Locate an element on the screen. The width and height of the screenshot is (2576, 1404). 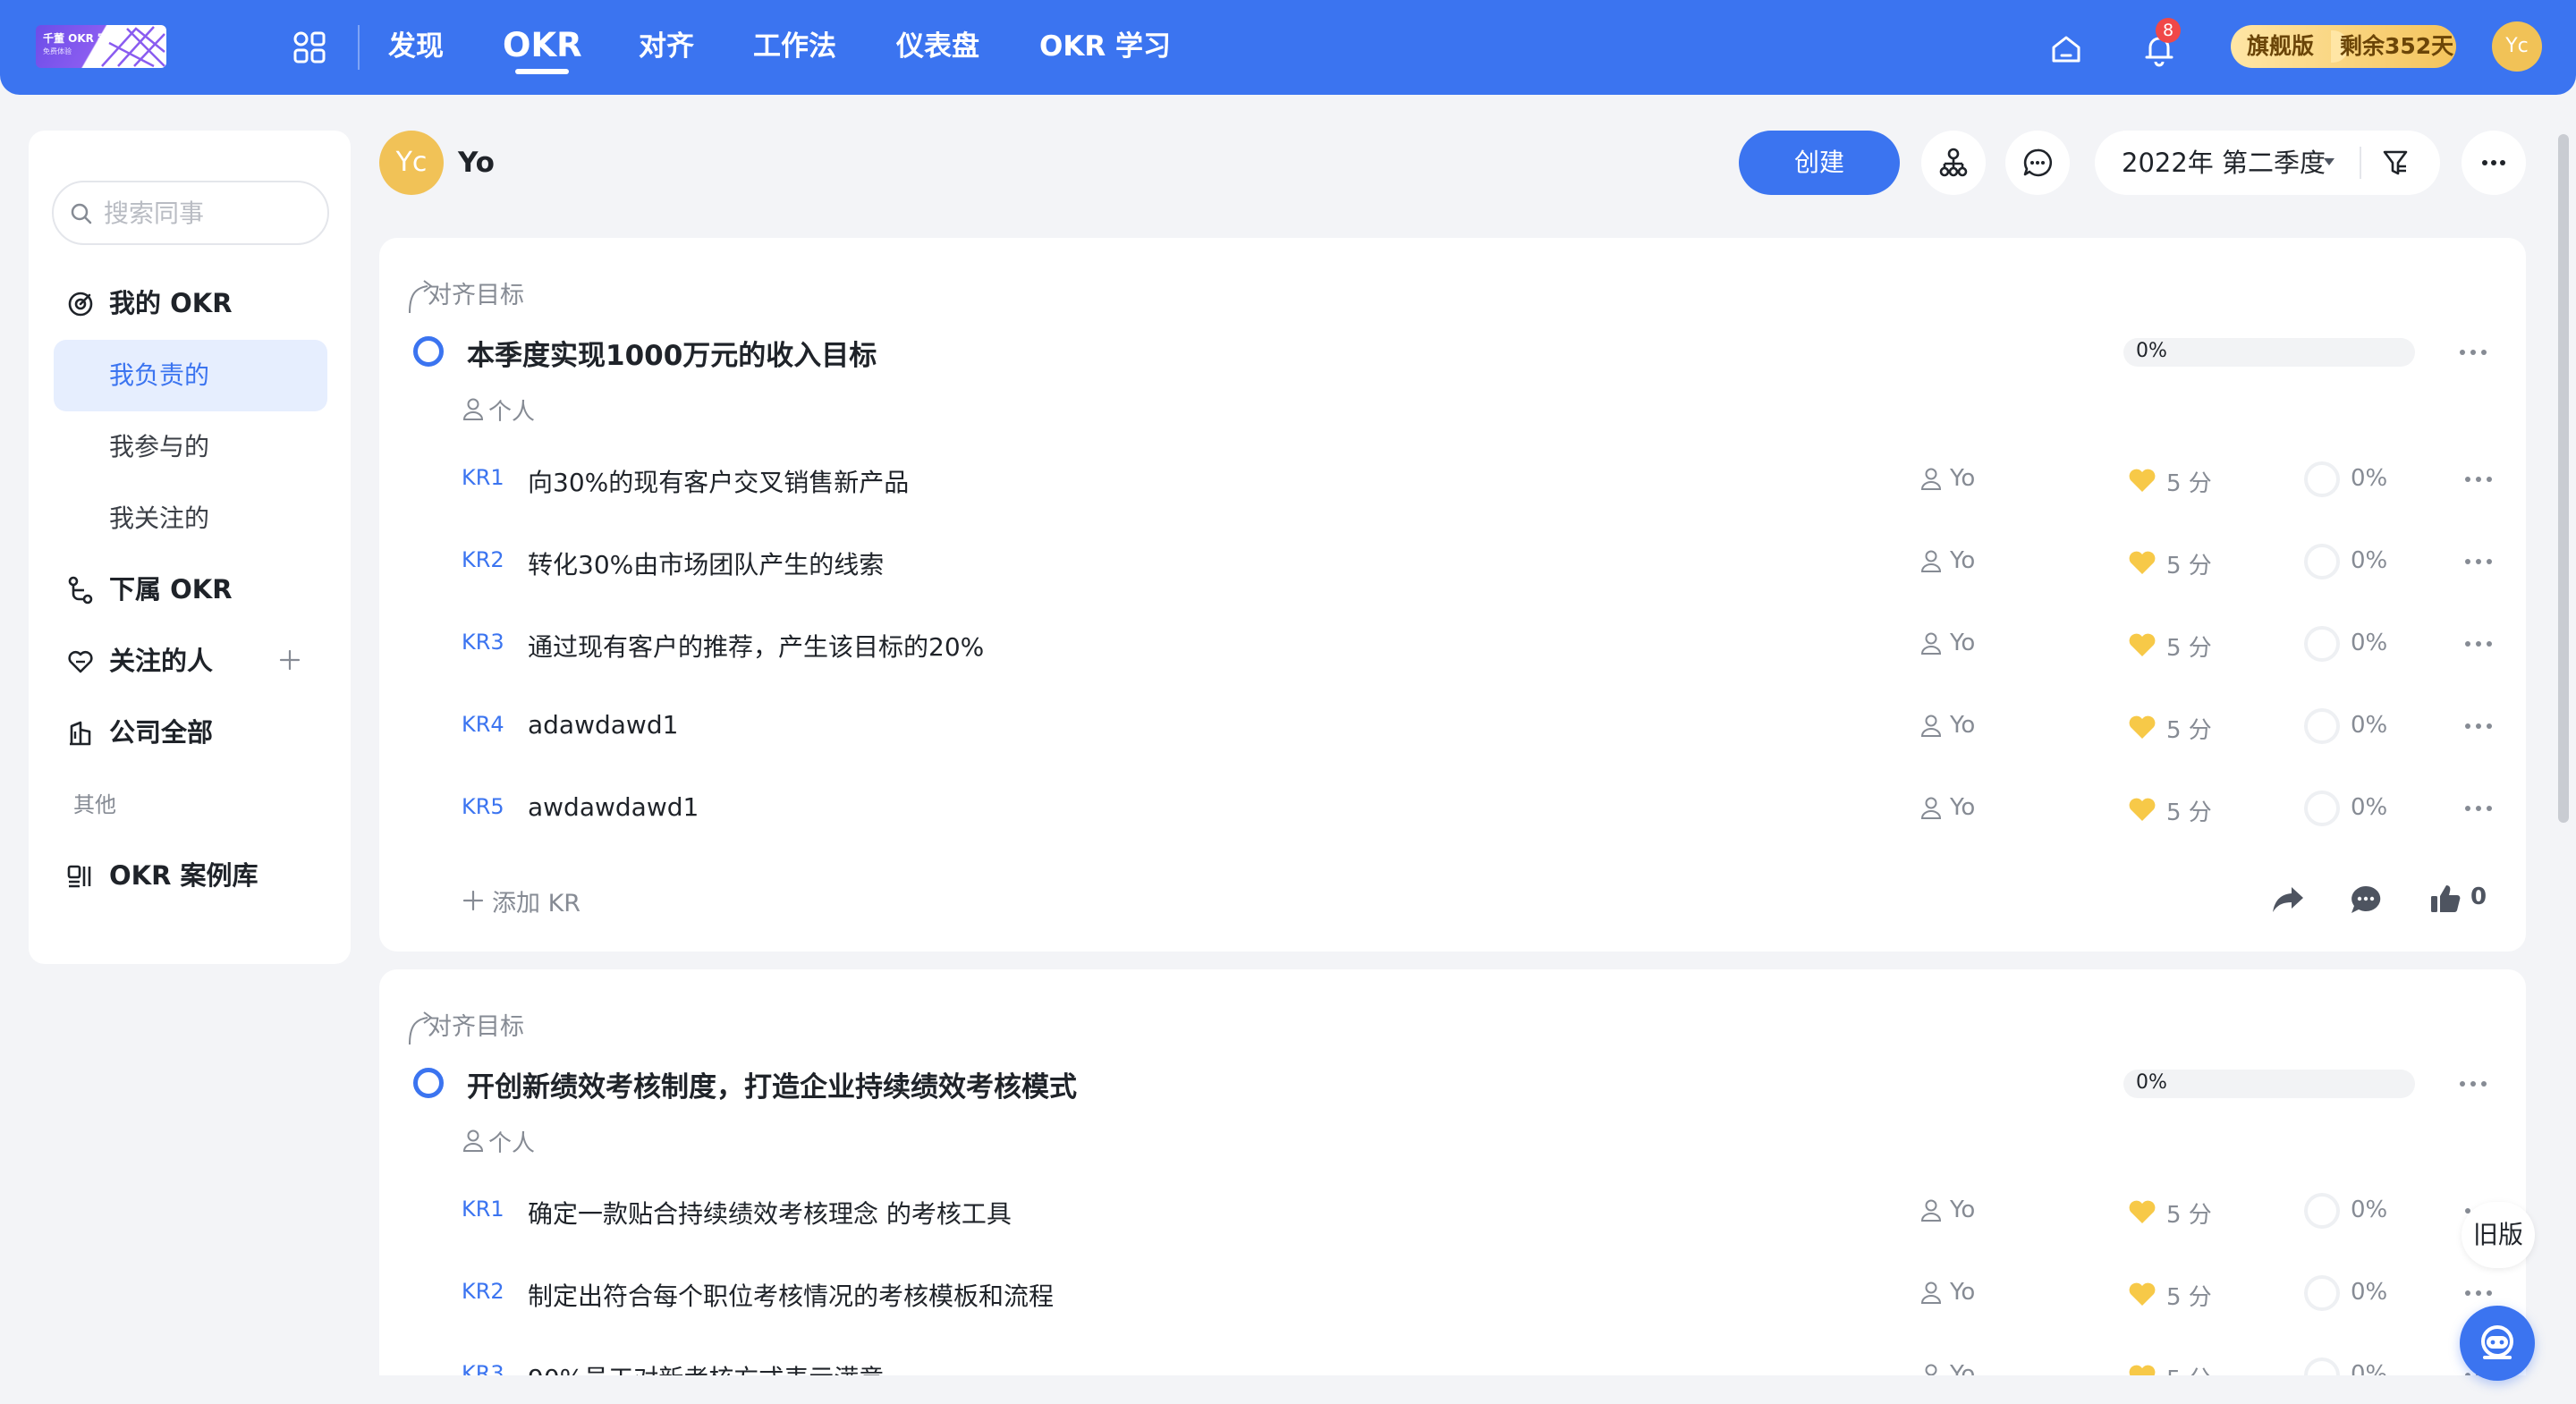
objective-title: 开创新绩效考核制度，打造企业持续绩效考核模式 is located at coordinates (772, 1084).